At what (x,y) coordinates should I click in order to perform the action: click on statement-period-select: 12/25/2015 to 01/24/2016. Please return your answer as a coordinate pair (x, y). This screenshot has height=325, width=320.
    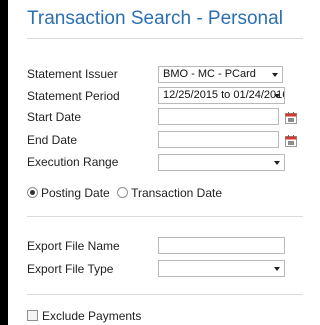
    Looking at the image, I should click on (221, 95).